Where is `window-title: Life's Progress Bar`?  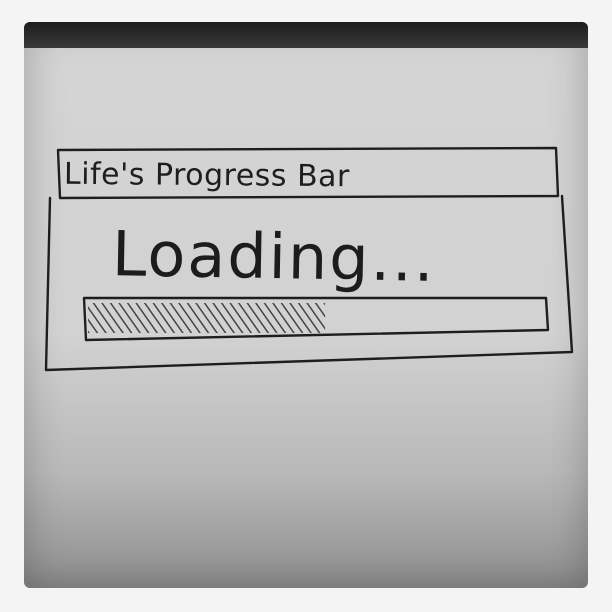
window-title: Life's Progress Bar is located at coordinates (206, 175).